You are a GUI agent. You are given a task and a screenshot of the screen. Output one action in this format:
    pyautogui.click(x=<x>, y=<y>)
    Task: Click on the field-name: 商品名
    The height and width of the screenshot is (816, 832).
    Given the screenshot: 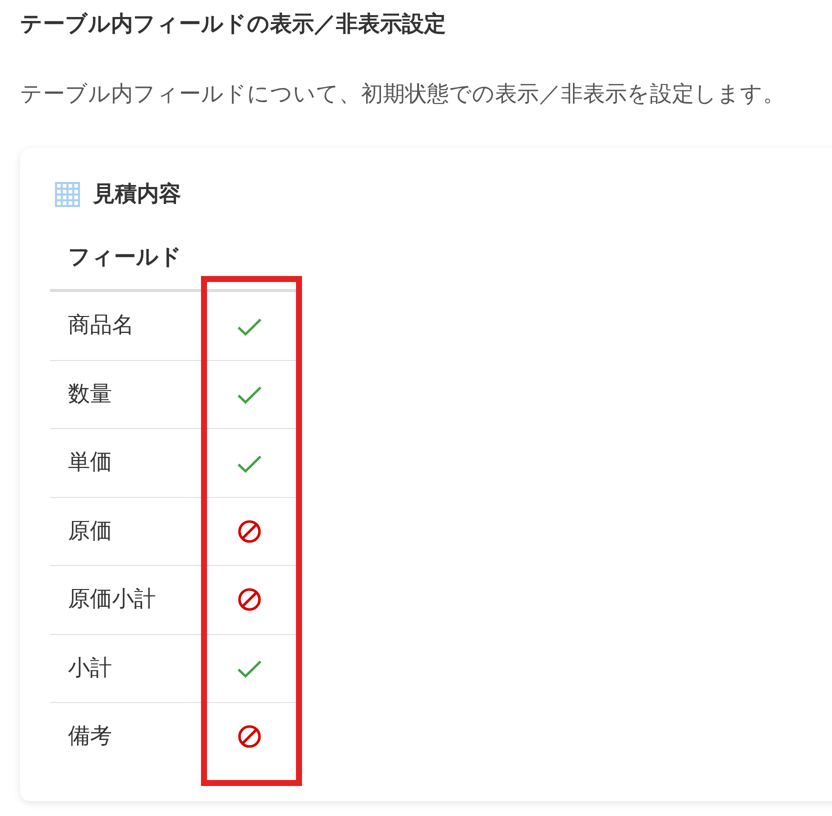 What is the action you would take?
    pyautogui.click(x=126, y=325)
    